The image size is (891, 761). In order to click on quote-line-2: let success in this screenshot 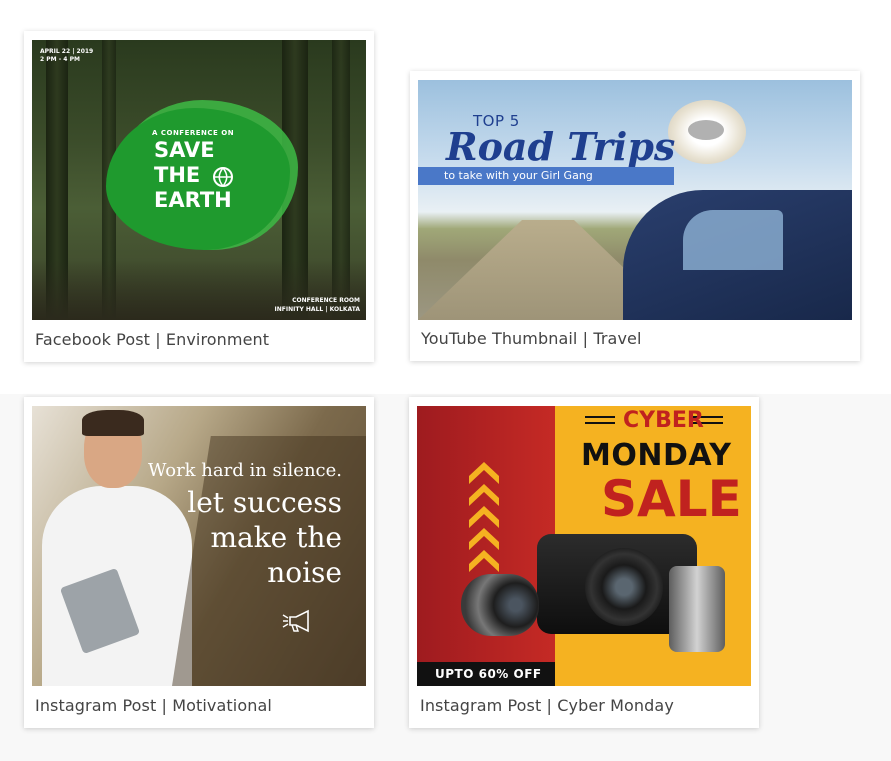, I will do `click(264, 502)`.